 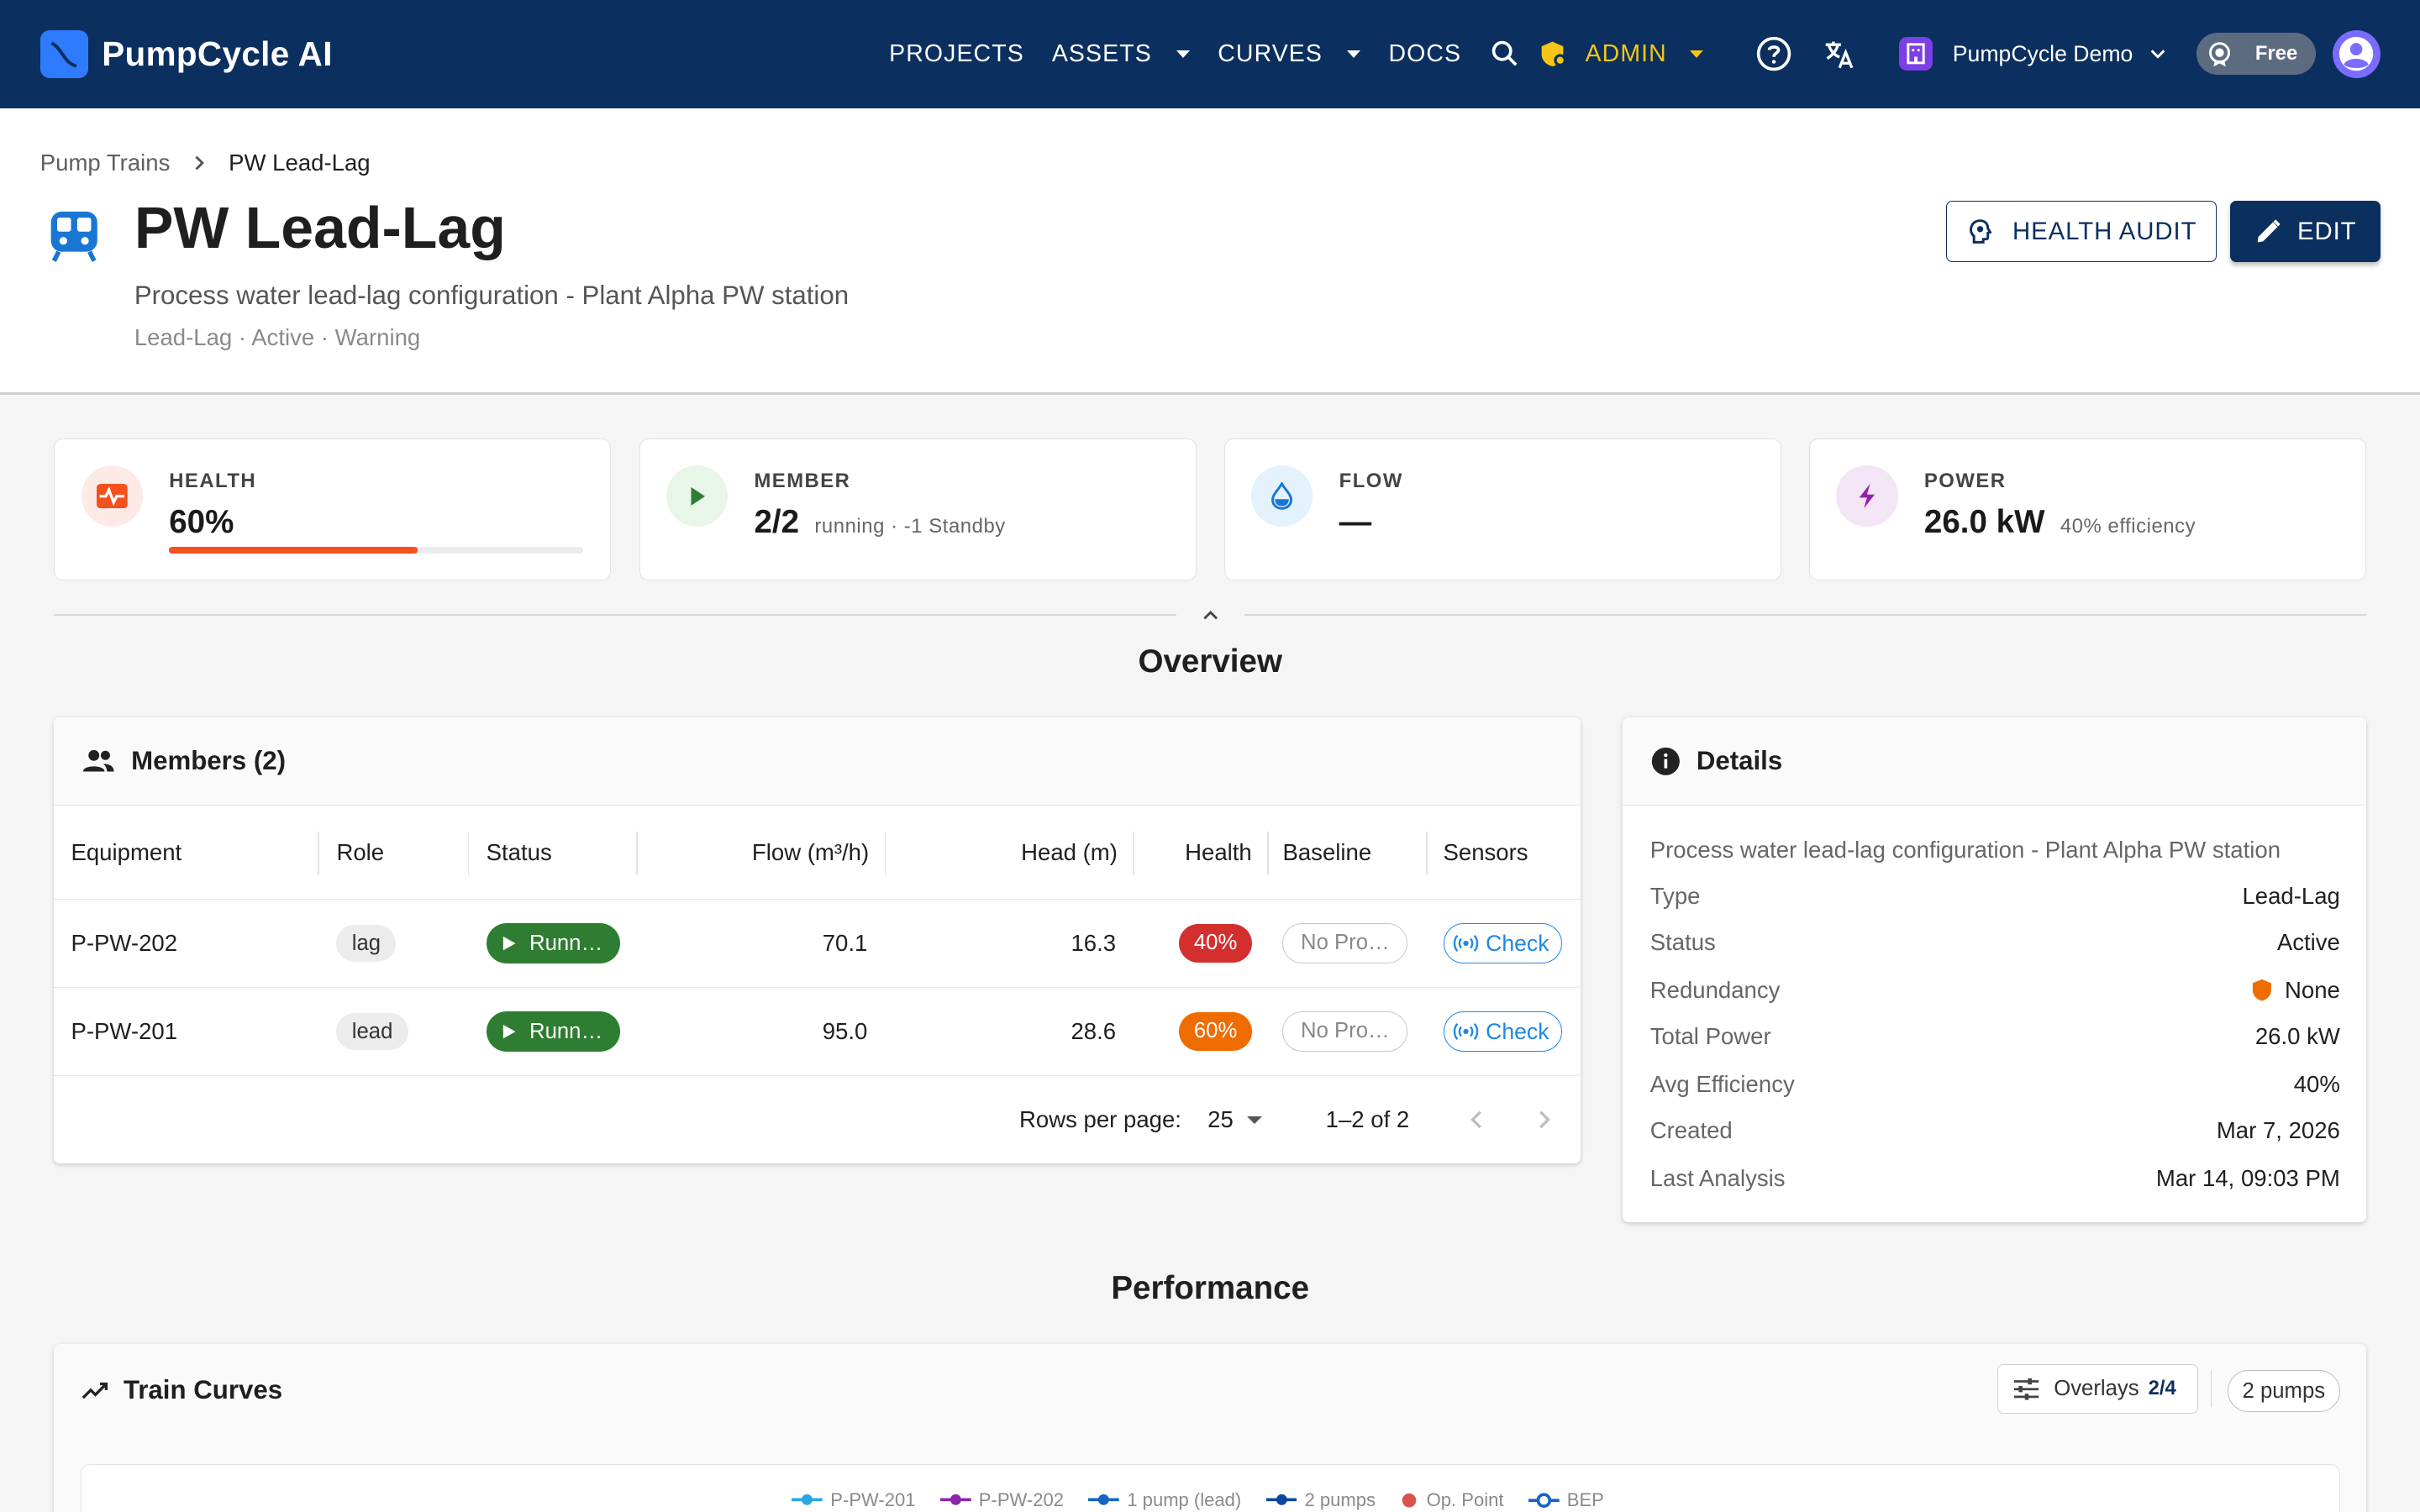 What do you see at coordinates (1215, 943) in the screenshot?
I see `health-chip: 40%` at bounding box center [1215, 943].